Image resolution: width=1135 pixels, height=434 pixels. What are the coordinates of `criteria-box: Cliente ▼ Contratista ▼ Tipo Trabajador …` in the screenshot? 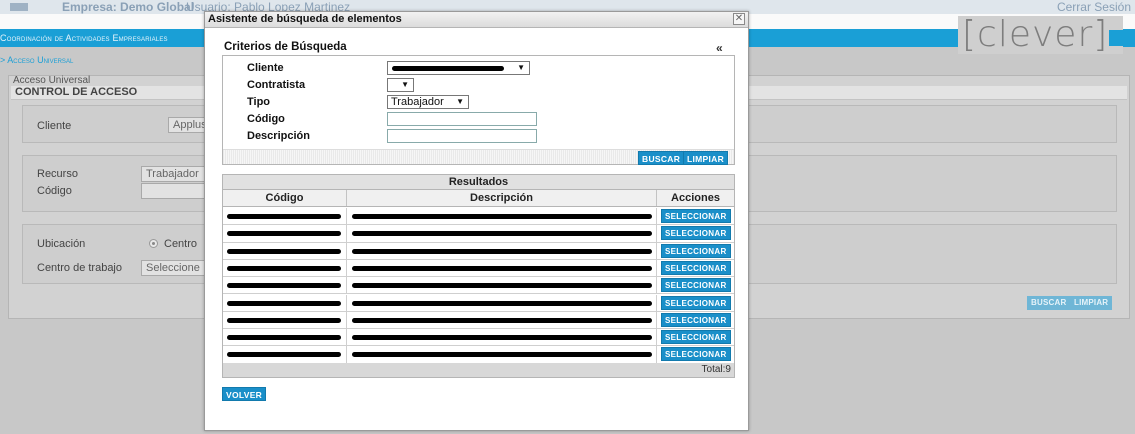 It's located at (478, 110).